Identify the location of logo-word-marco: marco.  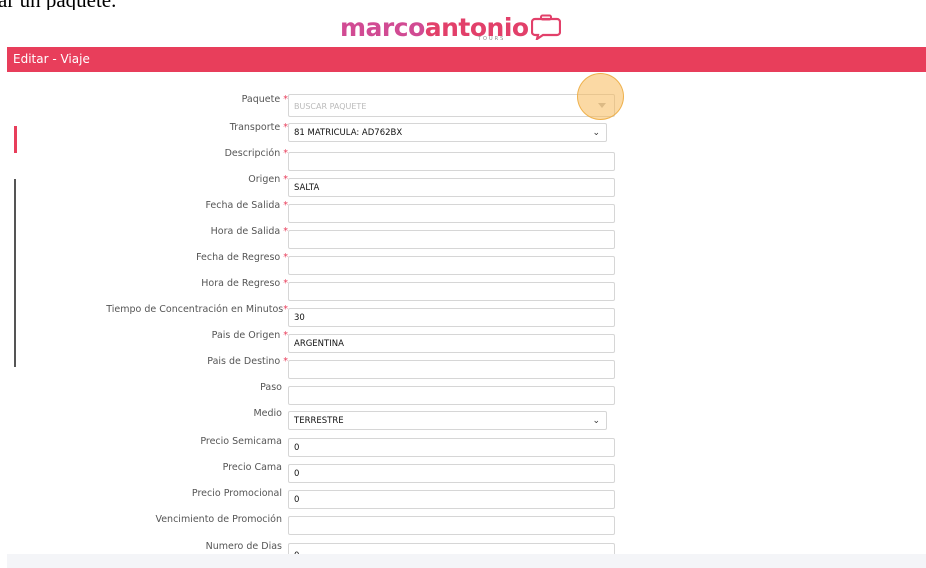
(382, 27).